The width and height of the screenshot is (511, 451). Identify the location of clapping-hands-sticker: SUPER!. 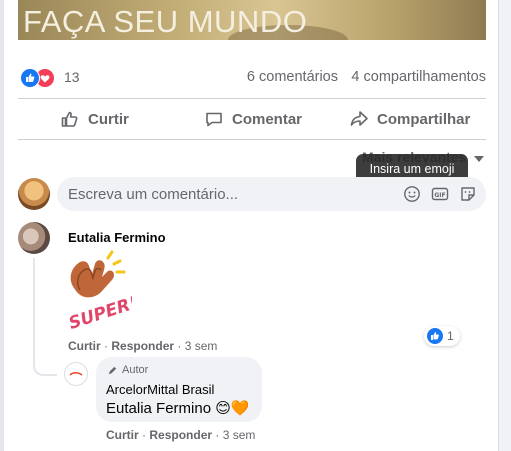
(99, 290).